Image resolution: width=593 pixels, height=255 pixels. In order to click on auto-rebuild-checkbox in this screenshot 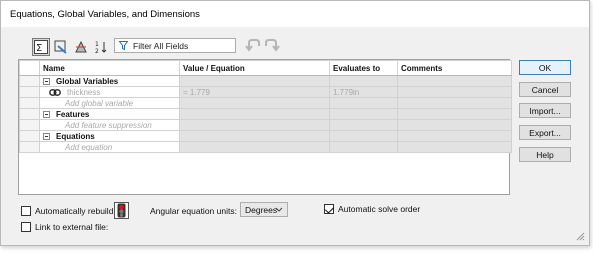, I will do `click(26, 211)`.